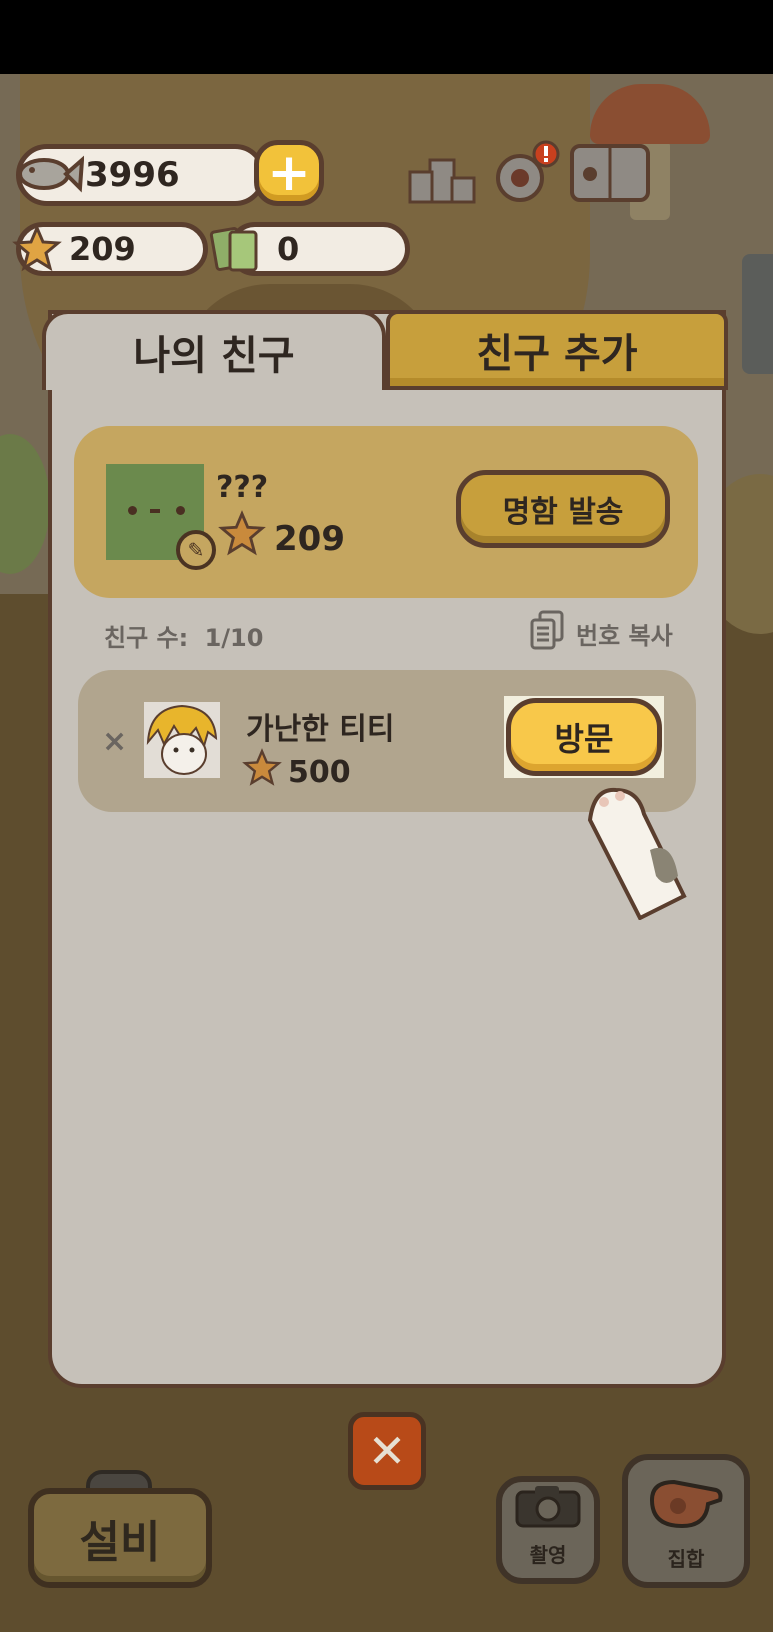 This screenshot has height=1632, width=773. Describe the element at coordinates (611, 175) in the screenshot. I see `paw-book-icon` at that location.